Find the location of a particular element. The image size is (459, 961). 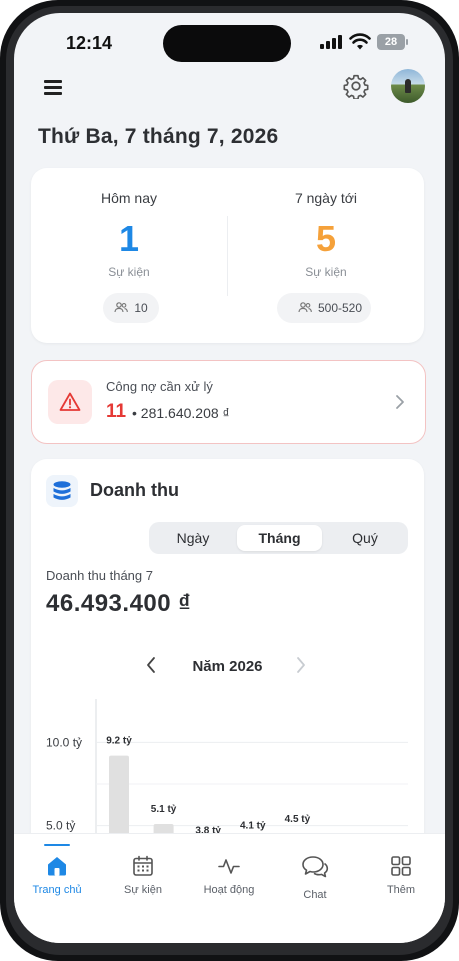

period-segmented-control: Ngày Tháng Quý is located at coordinates (278, 538).